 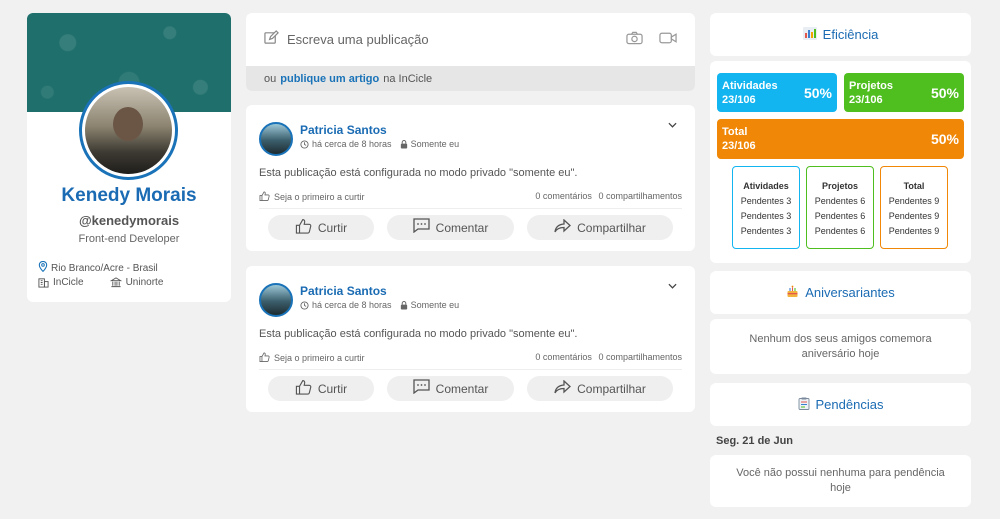 I want to click on birthdays-header: Aniversariantes, so click(x=840, y=292).